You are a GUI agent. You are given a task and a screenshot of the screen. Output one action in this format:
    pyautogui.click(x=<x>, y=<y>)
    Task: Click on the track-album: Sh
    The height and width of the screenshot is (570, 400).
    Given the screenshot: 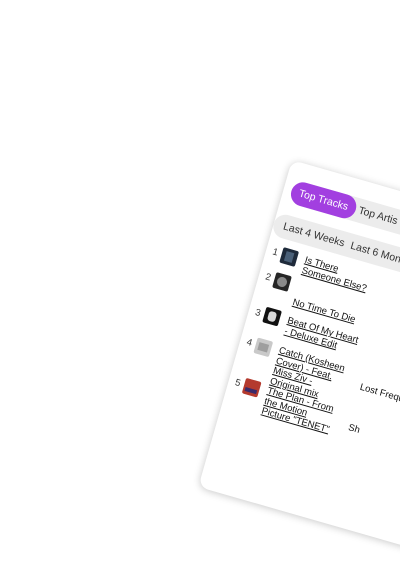 What is the action you would take?
    pyautogui.click(x=354, y=429)
    